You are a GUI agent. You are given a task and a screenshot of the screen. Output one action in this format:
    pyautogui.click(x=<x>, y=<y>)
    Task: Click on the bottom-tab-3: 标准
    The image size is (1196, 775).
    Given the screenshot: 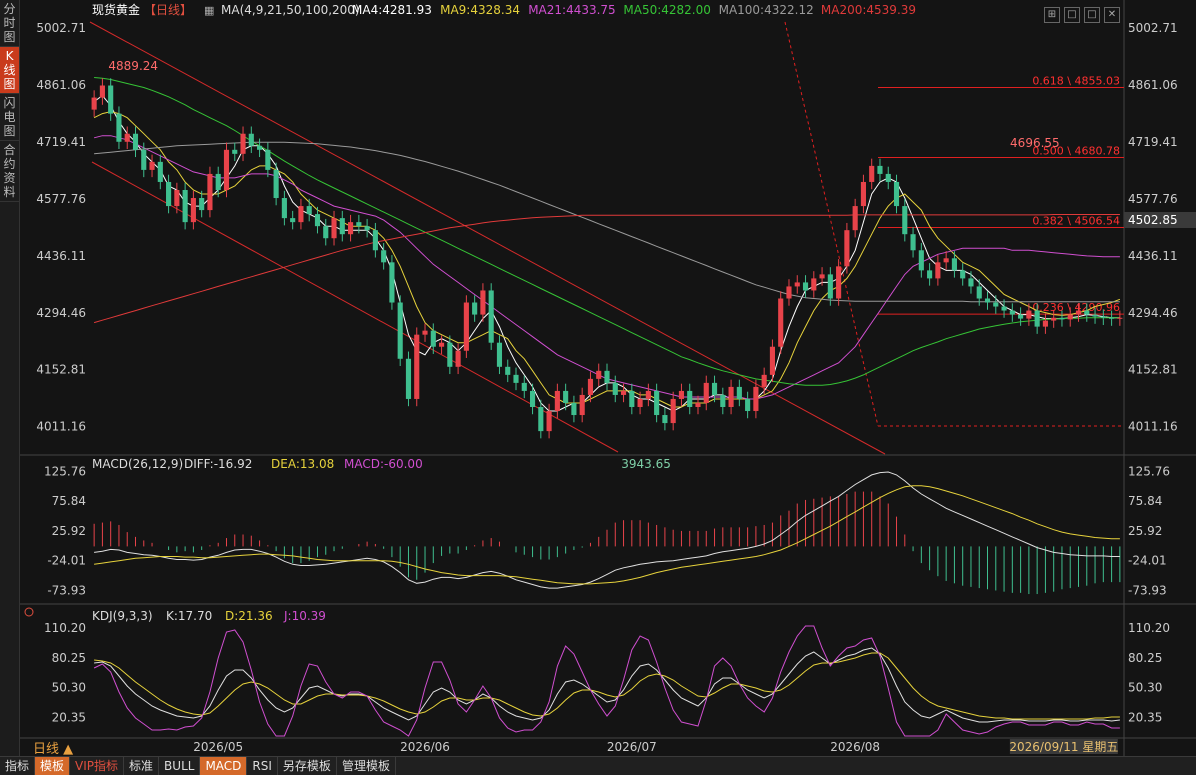 What is the action you would take?
    pyautogui.click(x=142, y=766)
    